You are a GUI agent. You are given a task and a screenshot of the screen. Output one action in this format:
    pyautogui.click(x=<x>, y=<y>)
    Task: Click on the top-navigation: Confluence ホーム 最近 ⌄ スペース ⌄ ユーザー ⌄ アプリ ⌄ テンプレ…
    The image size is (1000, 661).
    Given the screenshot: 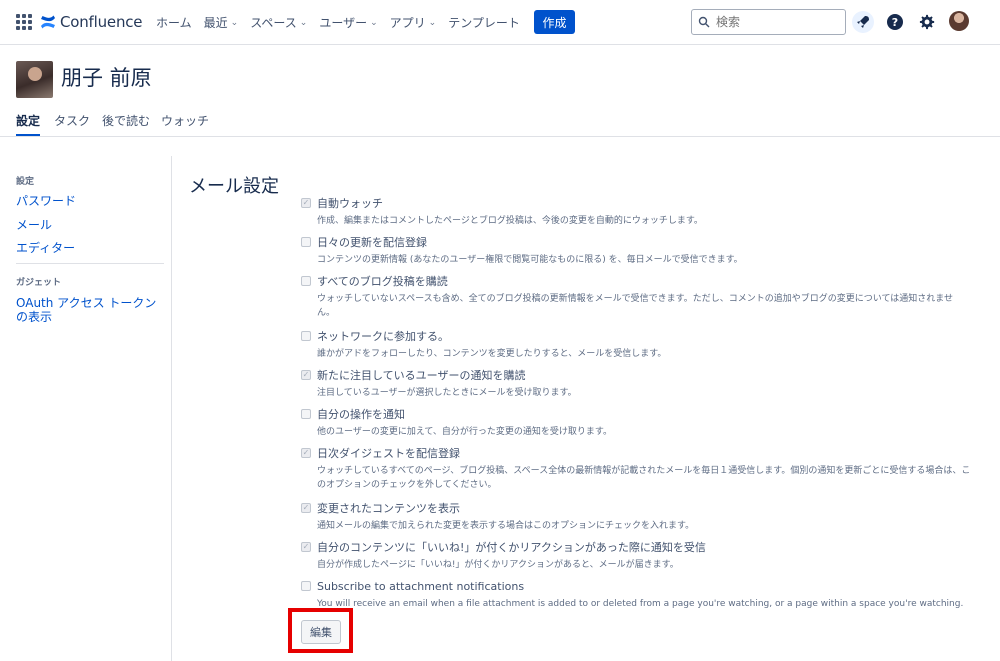 What is the action you would take?
    pyautogui.click(x=500, y=22)
    